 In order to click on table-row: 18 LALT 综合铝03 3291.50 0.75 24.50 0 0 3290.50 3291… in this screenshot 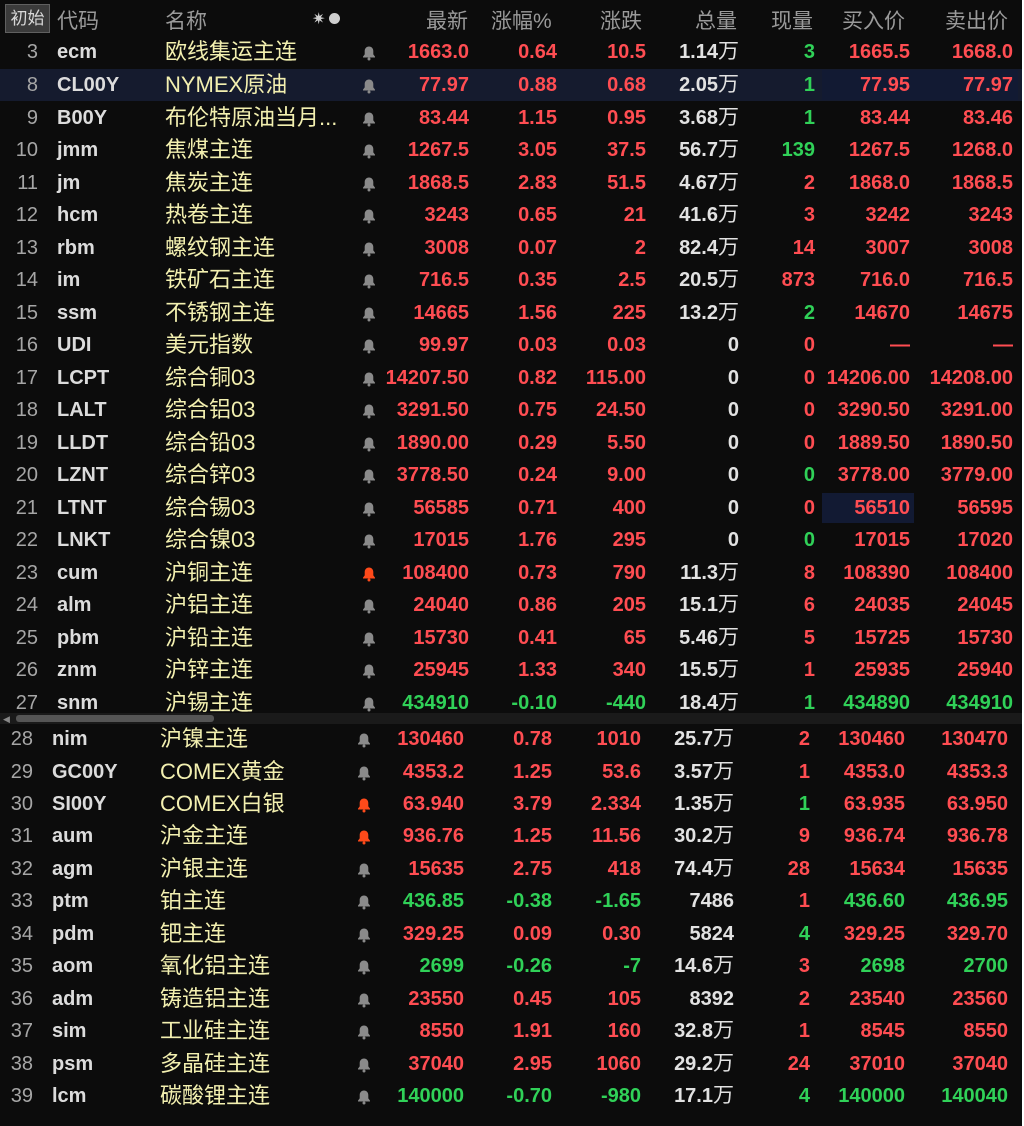, I will do `click(511, 410)`.